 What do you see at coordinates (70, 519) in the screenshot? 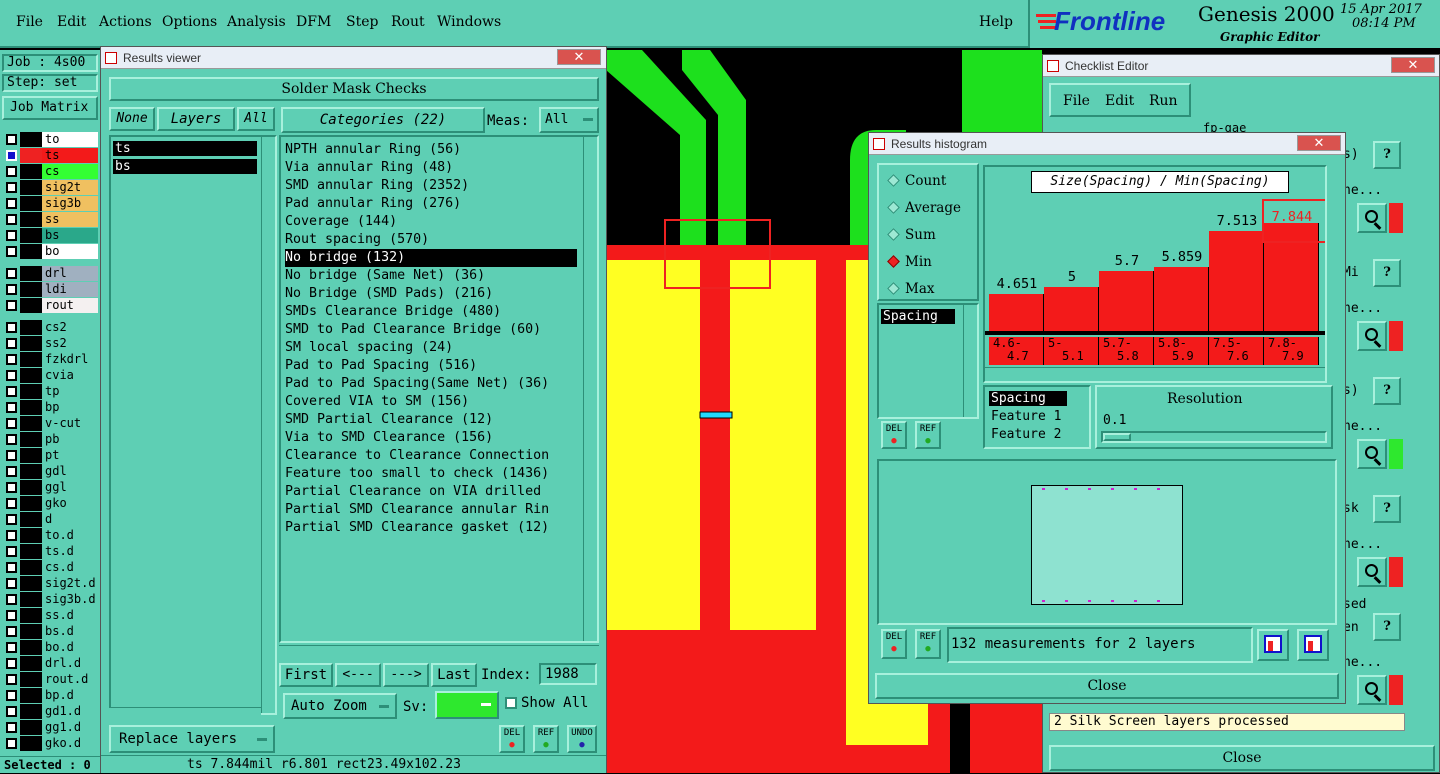
I see `layer-name: d` at bounding box center [70, 519].